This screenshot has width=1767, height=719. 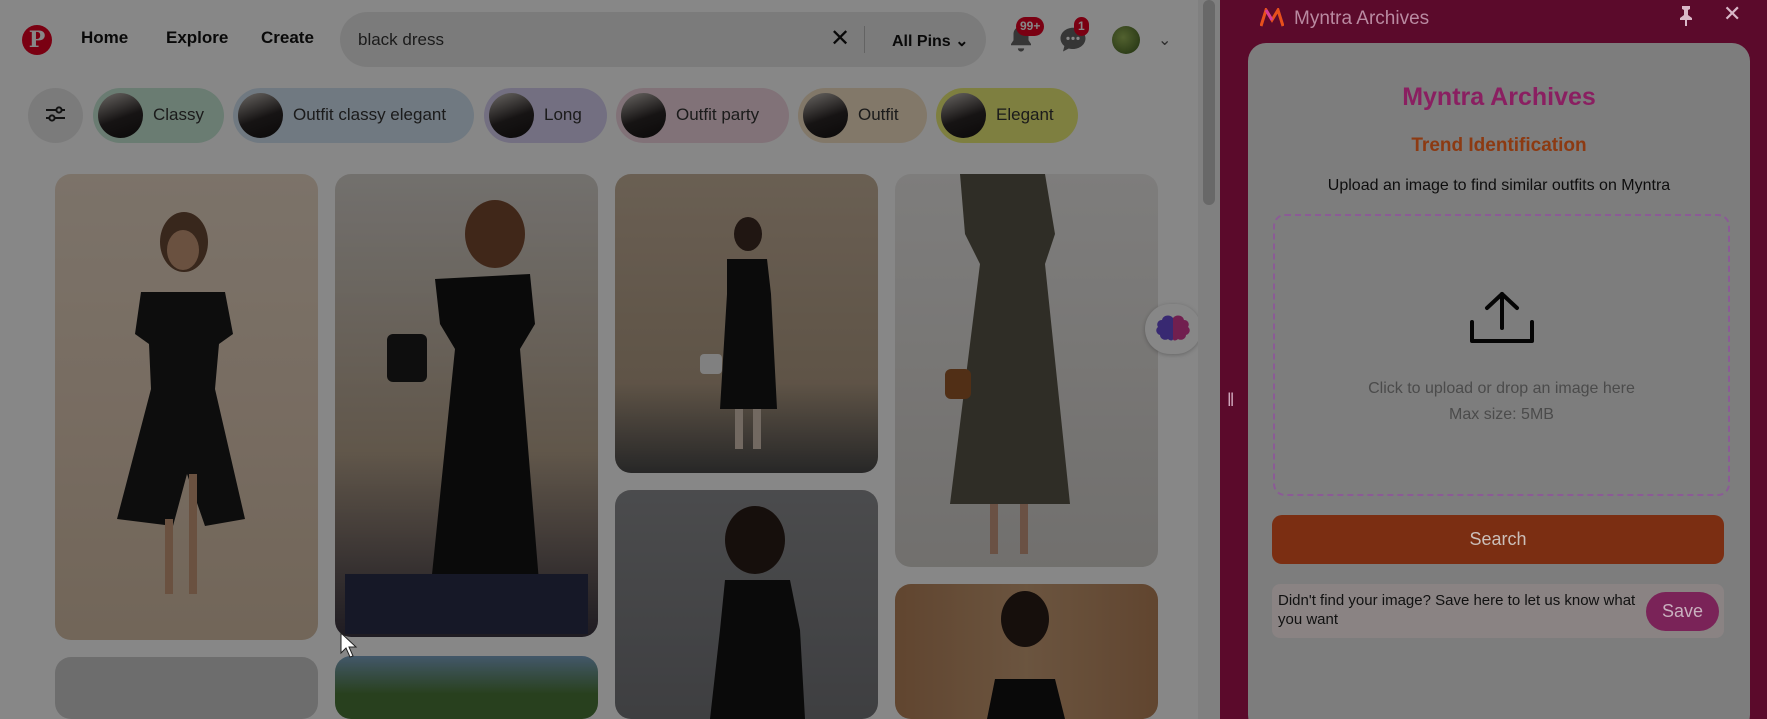 What do you see at coordinates (370, 114) in the screenshot?
I see `chip-label: Outfit classy elegant` at bounding box center [370, 114].